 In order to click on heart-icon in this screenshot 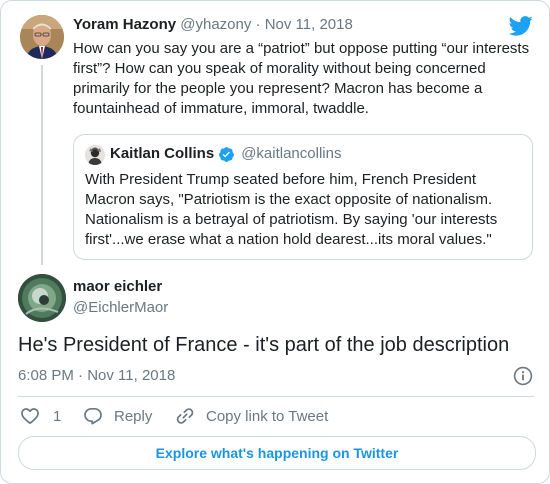, I will do `click(30, 416)`.